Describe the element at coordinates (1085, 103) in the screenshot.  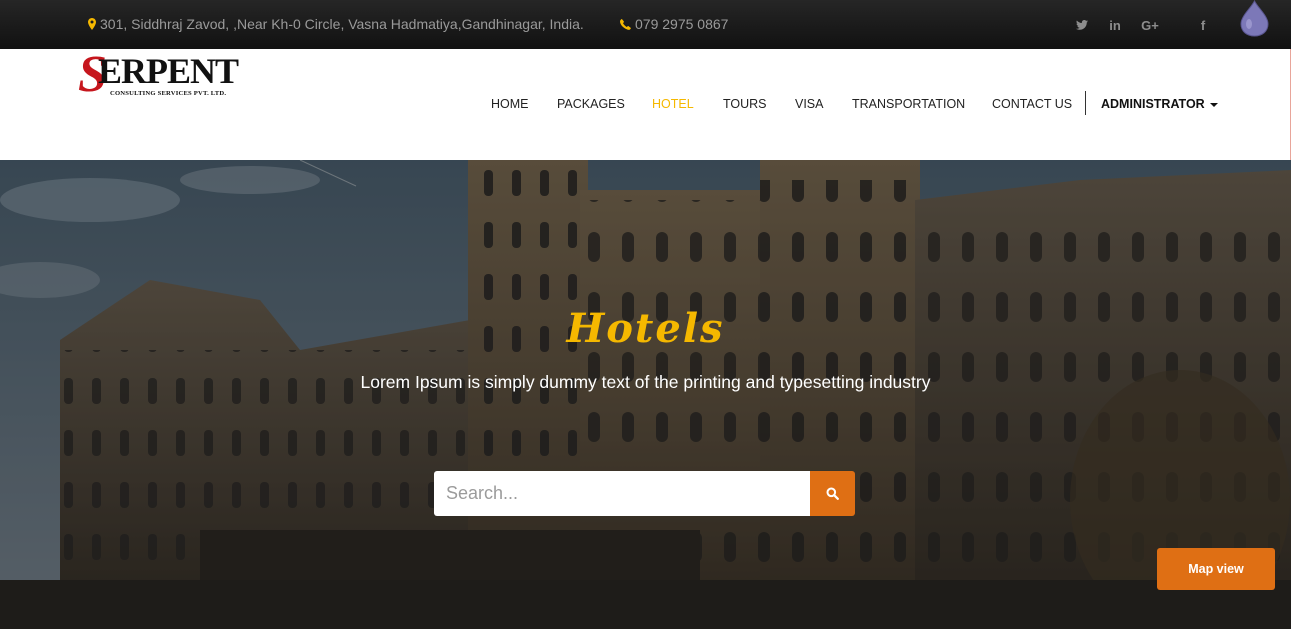
I see `nav-divider` at that location.